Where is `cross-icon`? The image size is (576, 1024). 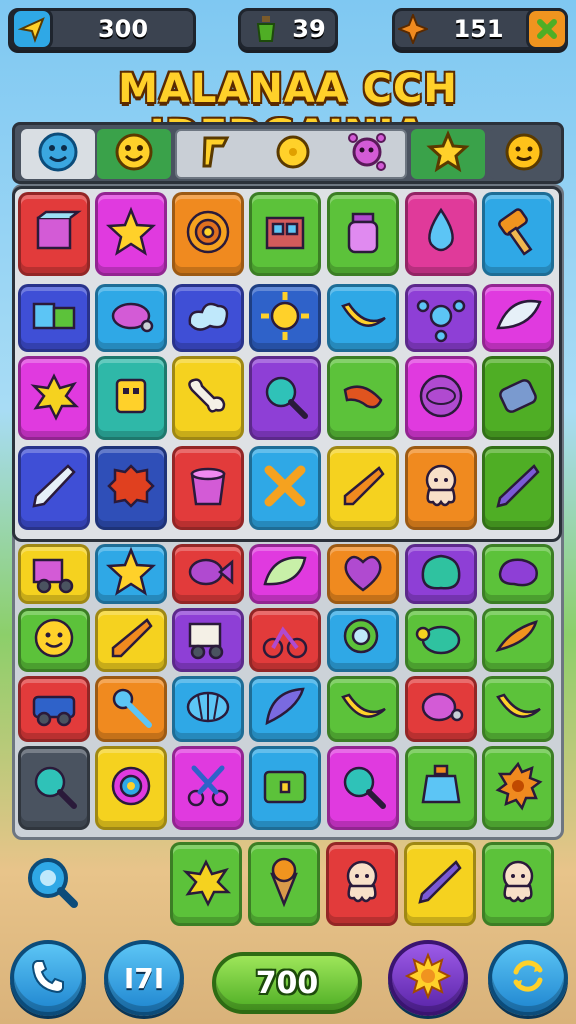 cross-icon is located at coordinates (285, 488).